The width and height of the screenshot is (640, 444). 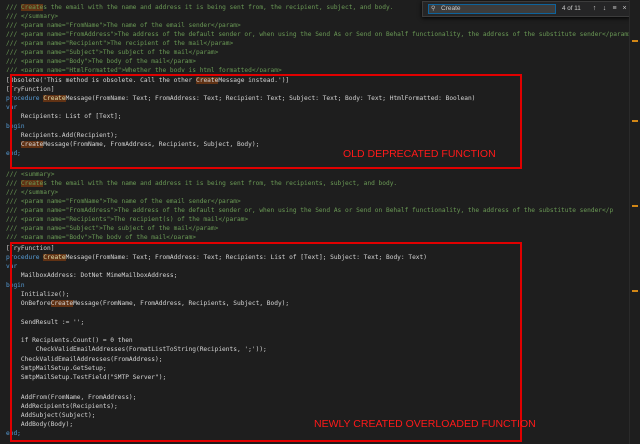 I want to click on arrow-down-icon: ↓, so click(x=604, y=9).